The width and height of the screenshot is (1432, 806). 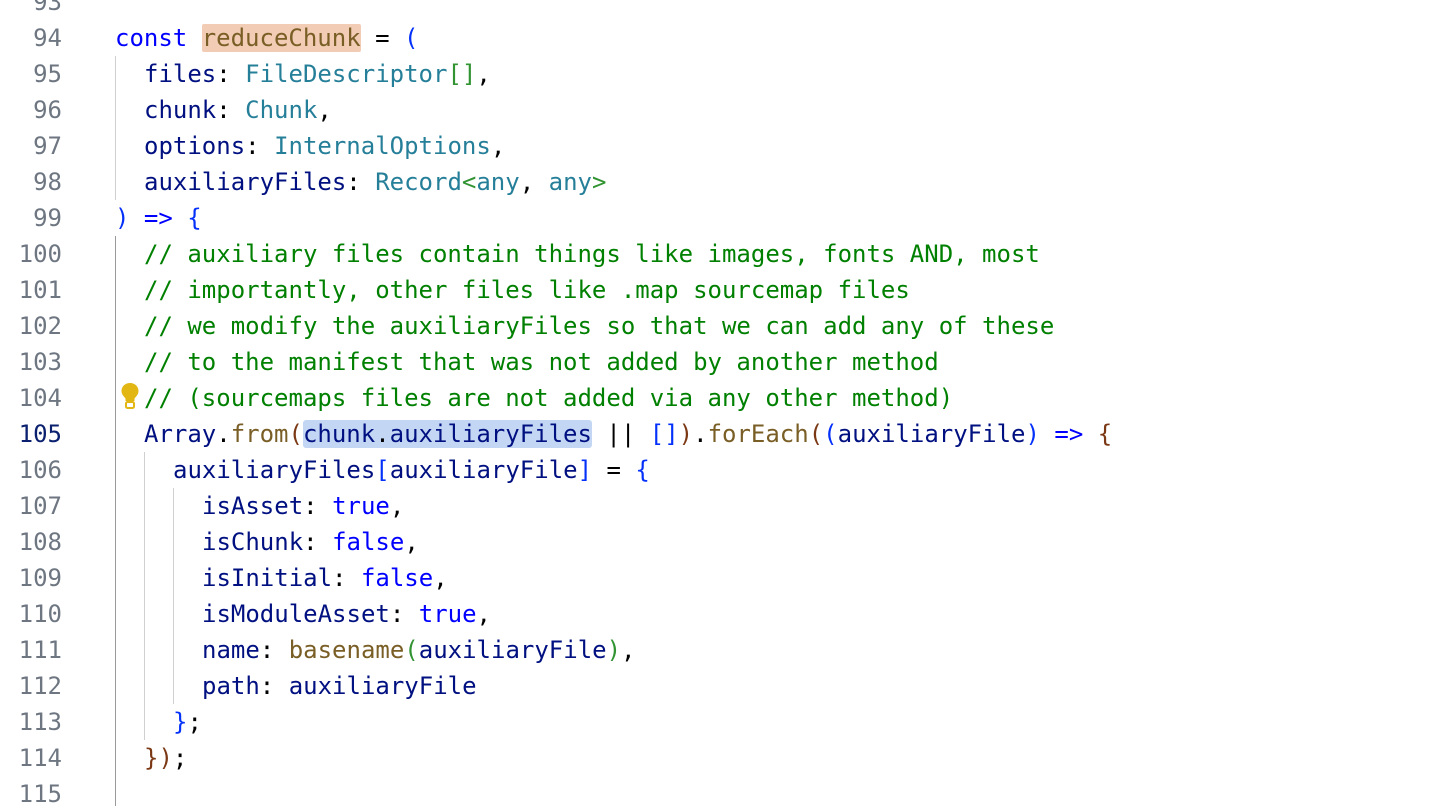 What do you see at coordinates (281, 110) in the screenshot?
I see `type-name: Chunk` at bounding box center [281, 110].